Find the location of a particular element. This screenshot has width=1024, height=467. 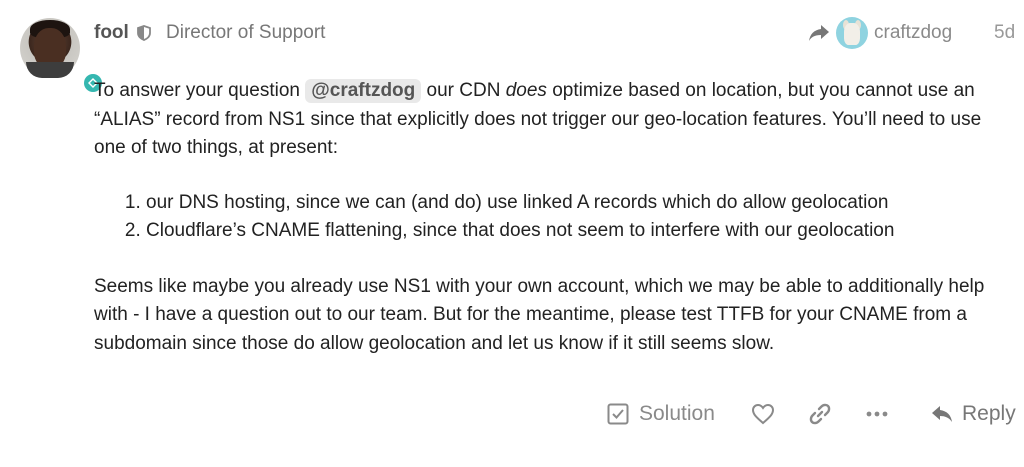

link-icon is located at coordinates (820, 414).